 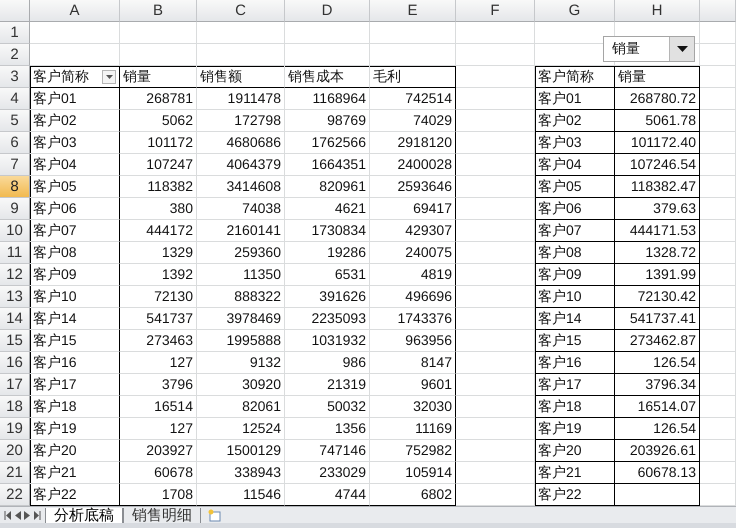 I want to click on table-cell: 4680686, so click(x=241, y=143).